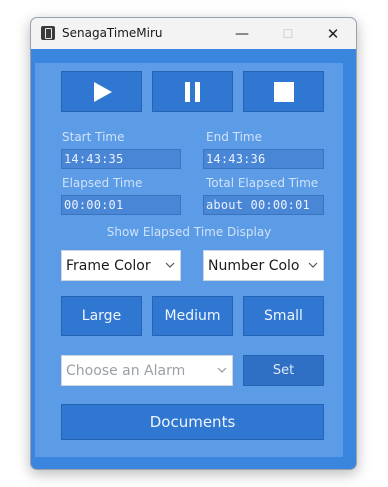 This screenshot has height=487, width=388. I want to click on elapsed-time-label: Elapsed Time, so click(102, 183).